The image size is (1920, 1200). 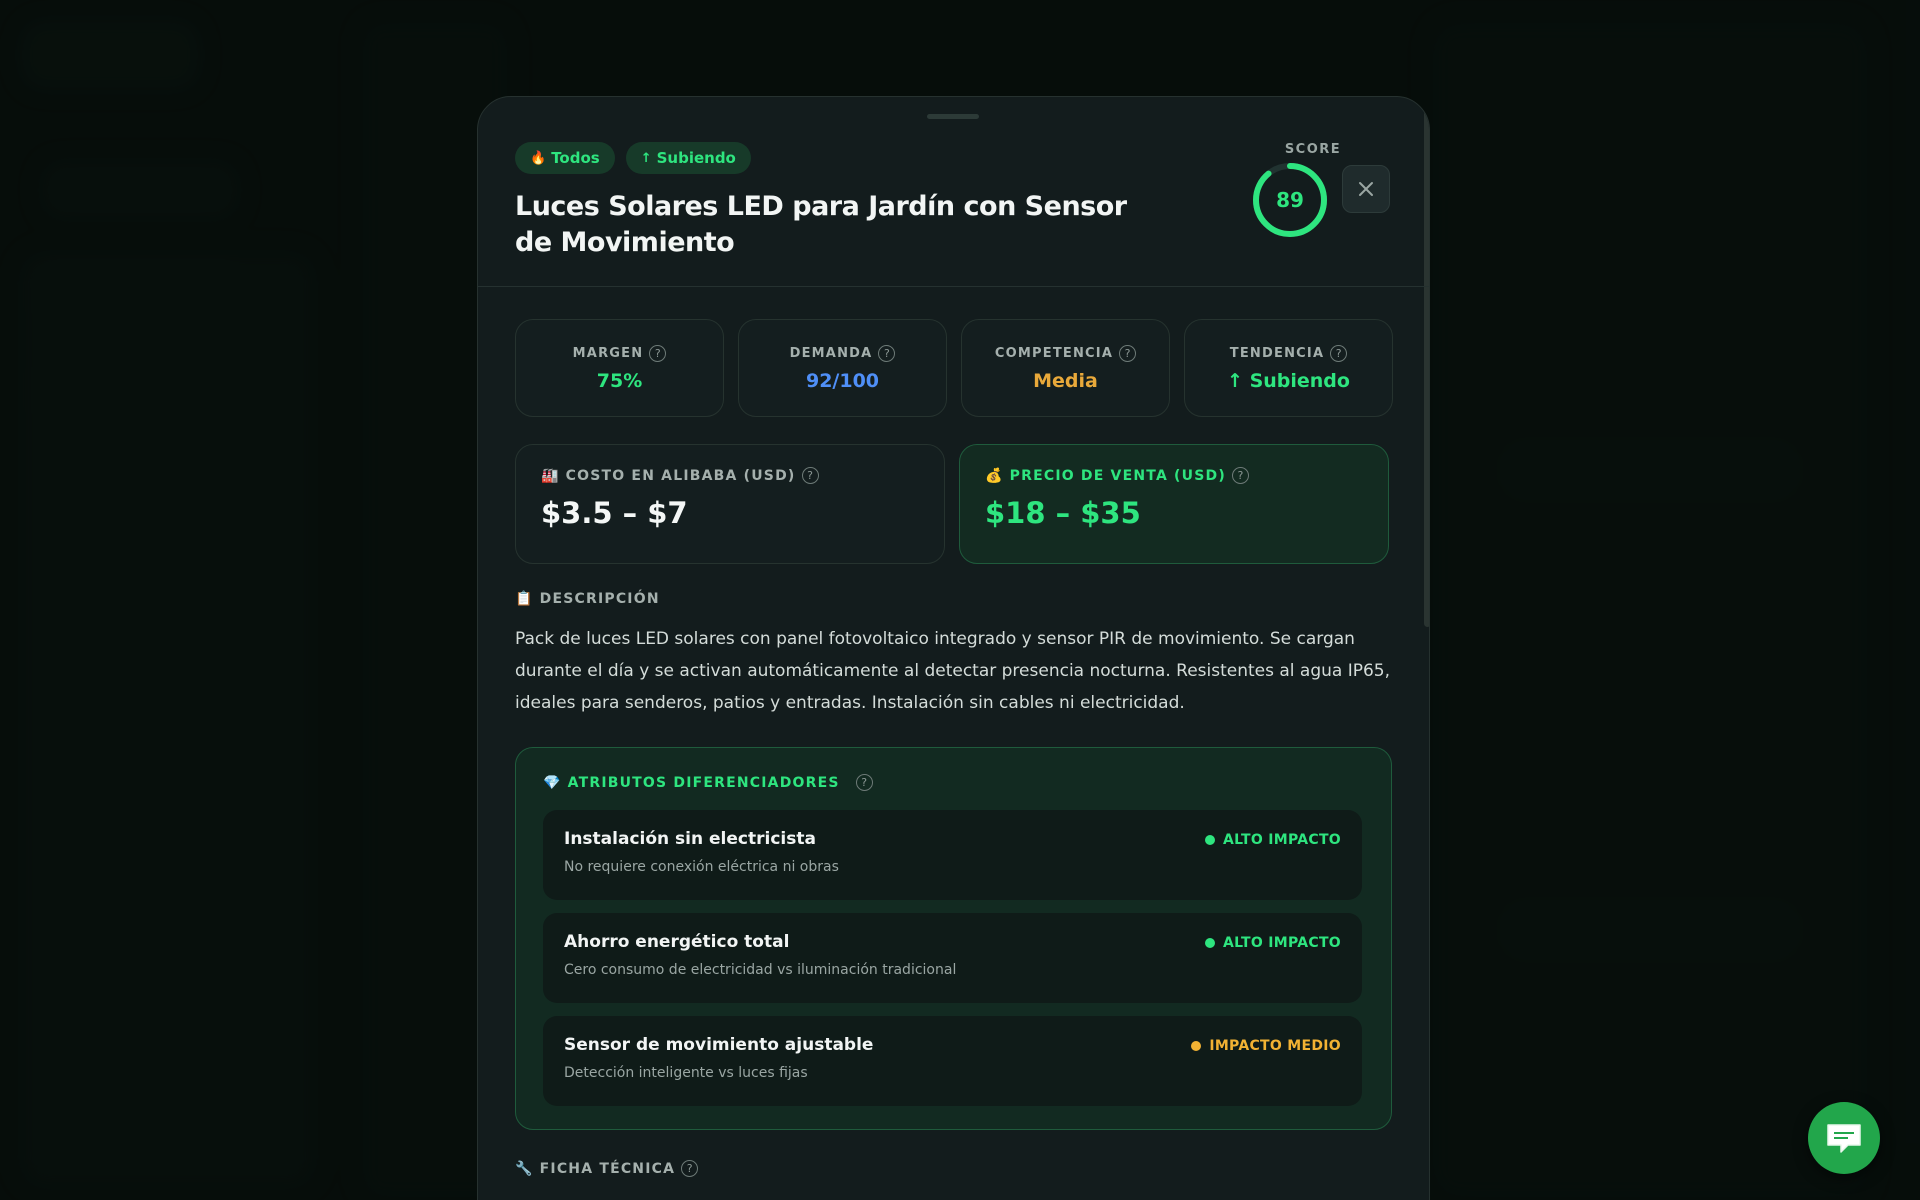 What do you see at coordinates (1063, 513) in the screenshot?
I see `sale-price-value: $18 – $35` at bounding box center [1063, 513].